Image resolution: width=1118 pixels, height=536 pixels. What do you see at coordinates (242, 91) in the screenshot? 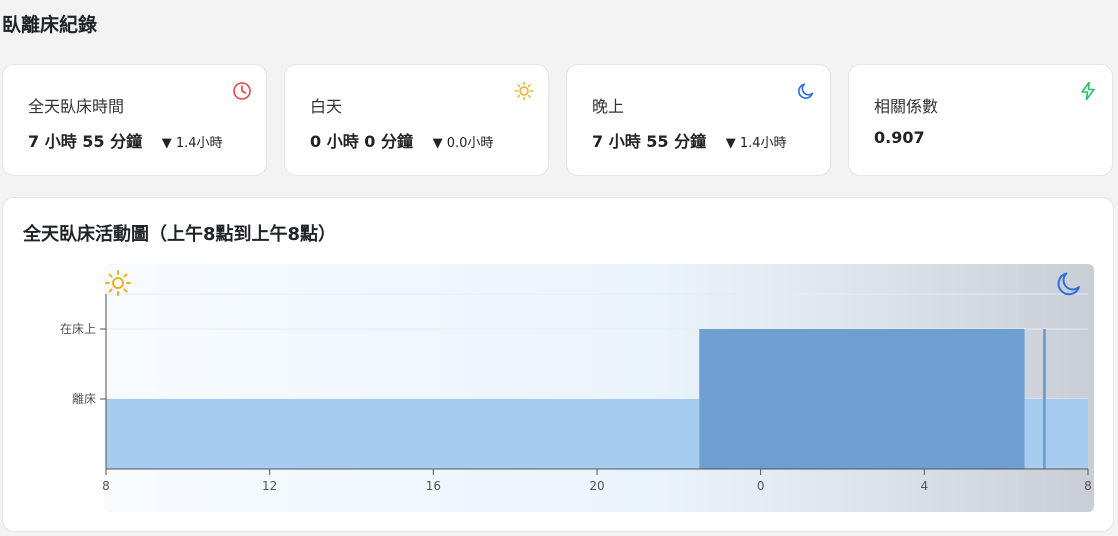
I see `clock-icon` at bounding box center [242, 91].